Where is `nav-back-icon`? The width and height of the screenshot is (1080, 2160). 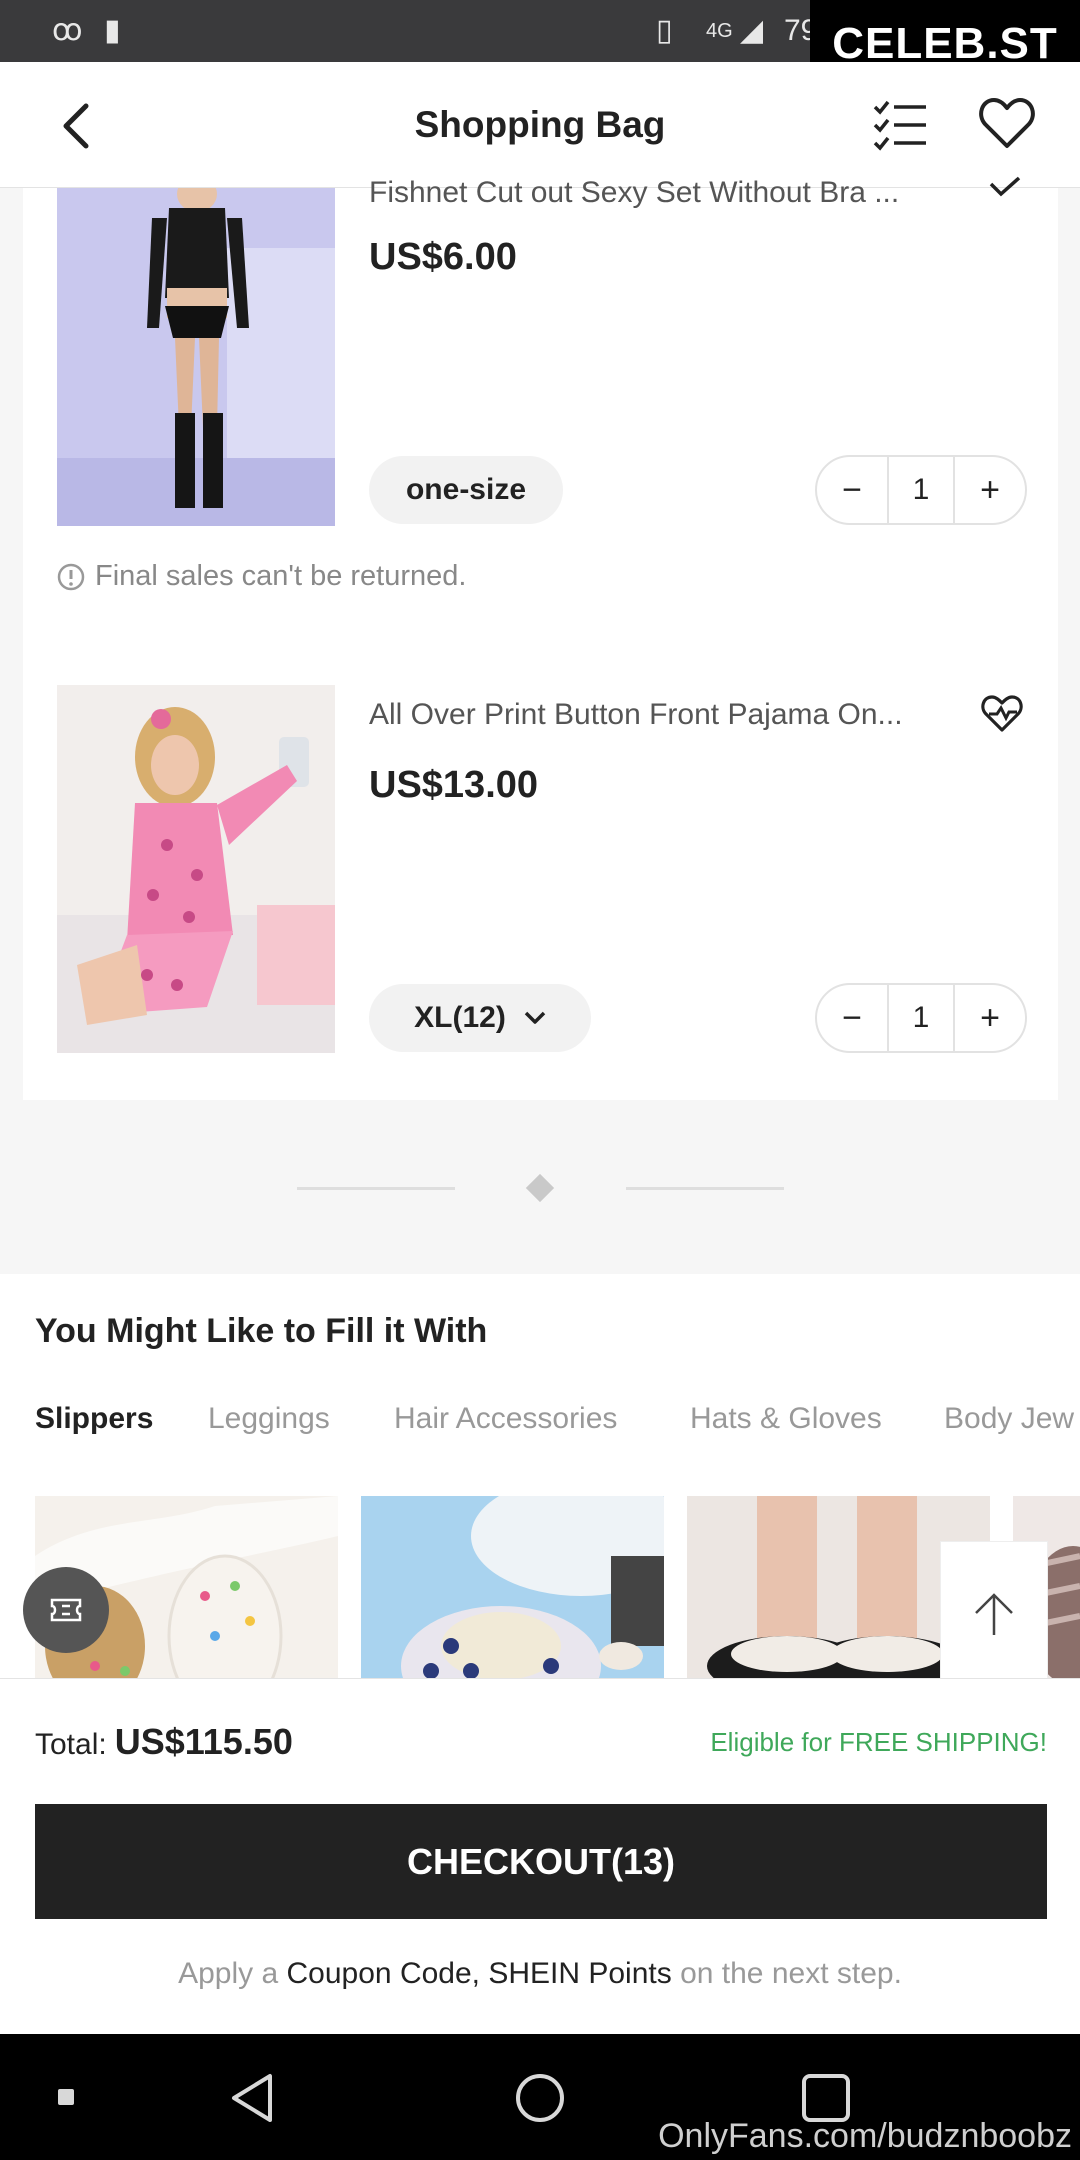 nav-back-icon is located at coordinates (253, 2100).